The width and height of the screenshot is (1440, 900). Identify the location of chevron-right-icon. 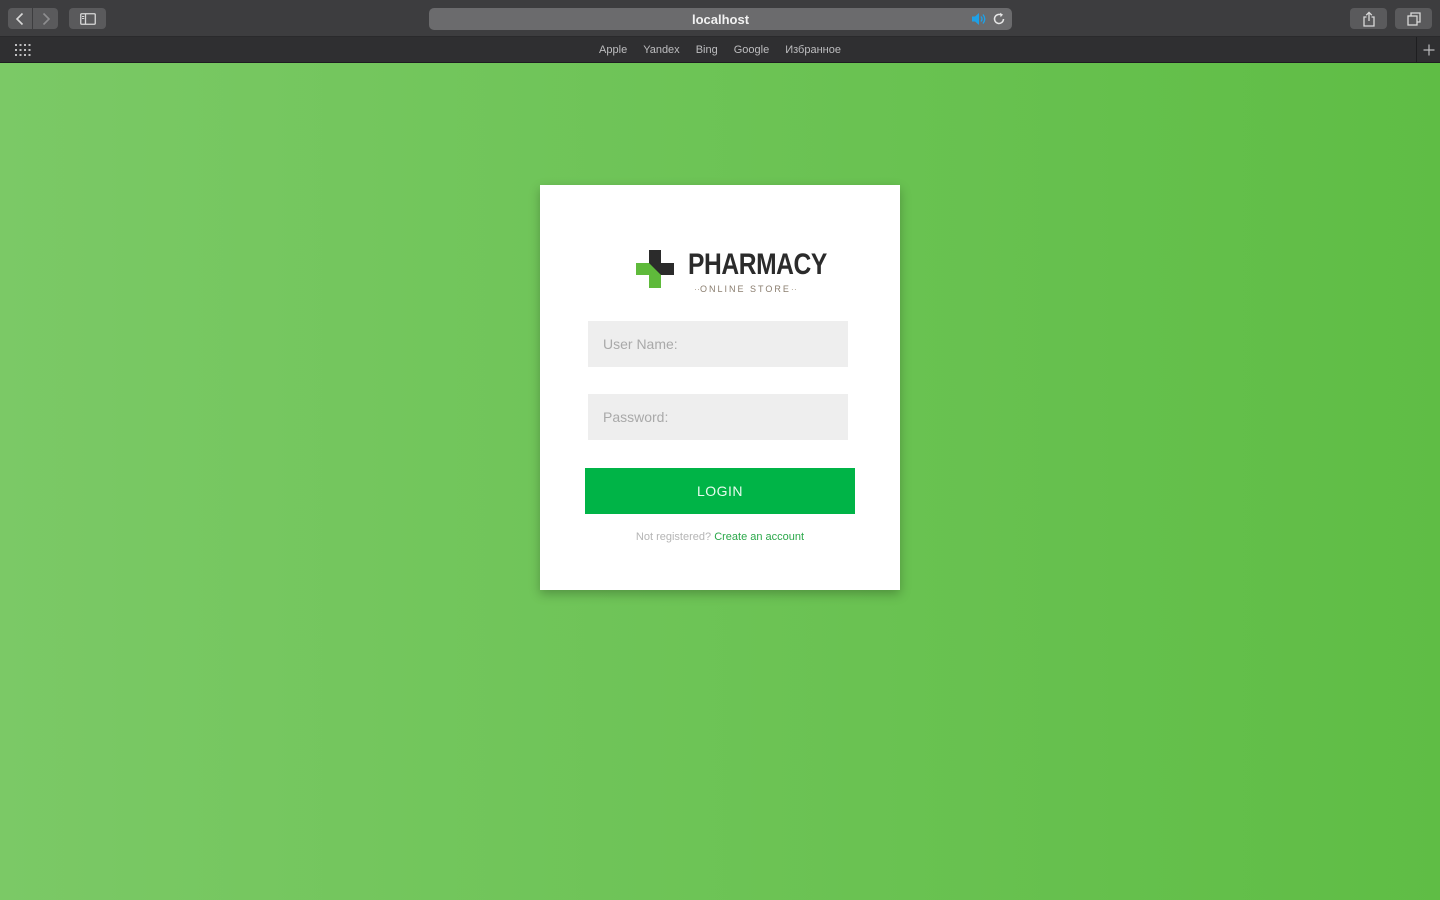
(46, 18).